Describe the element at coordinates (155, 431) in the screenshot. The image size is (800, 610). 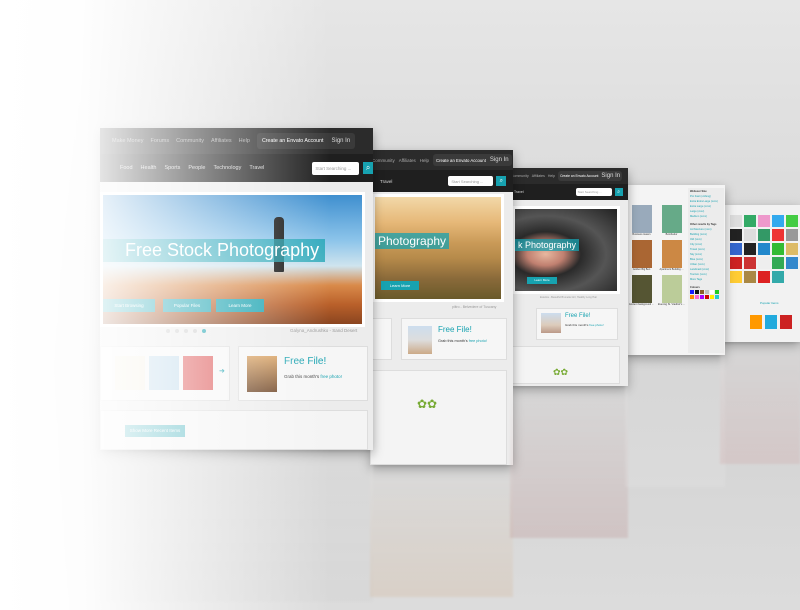
I see `show-more-recent-button: Show More Recent Items` at that location.